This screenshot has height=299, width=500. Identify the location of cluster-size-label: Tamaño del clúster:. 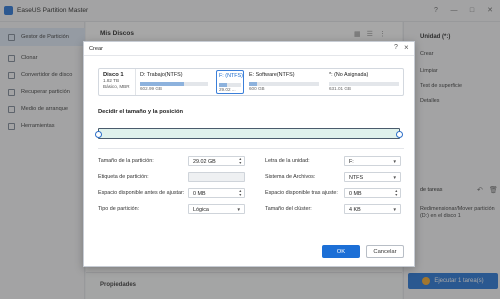
(288, 209).